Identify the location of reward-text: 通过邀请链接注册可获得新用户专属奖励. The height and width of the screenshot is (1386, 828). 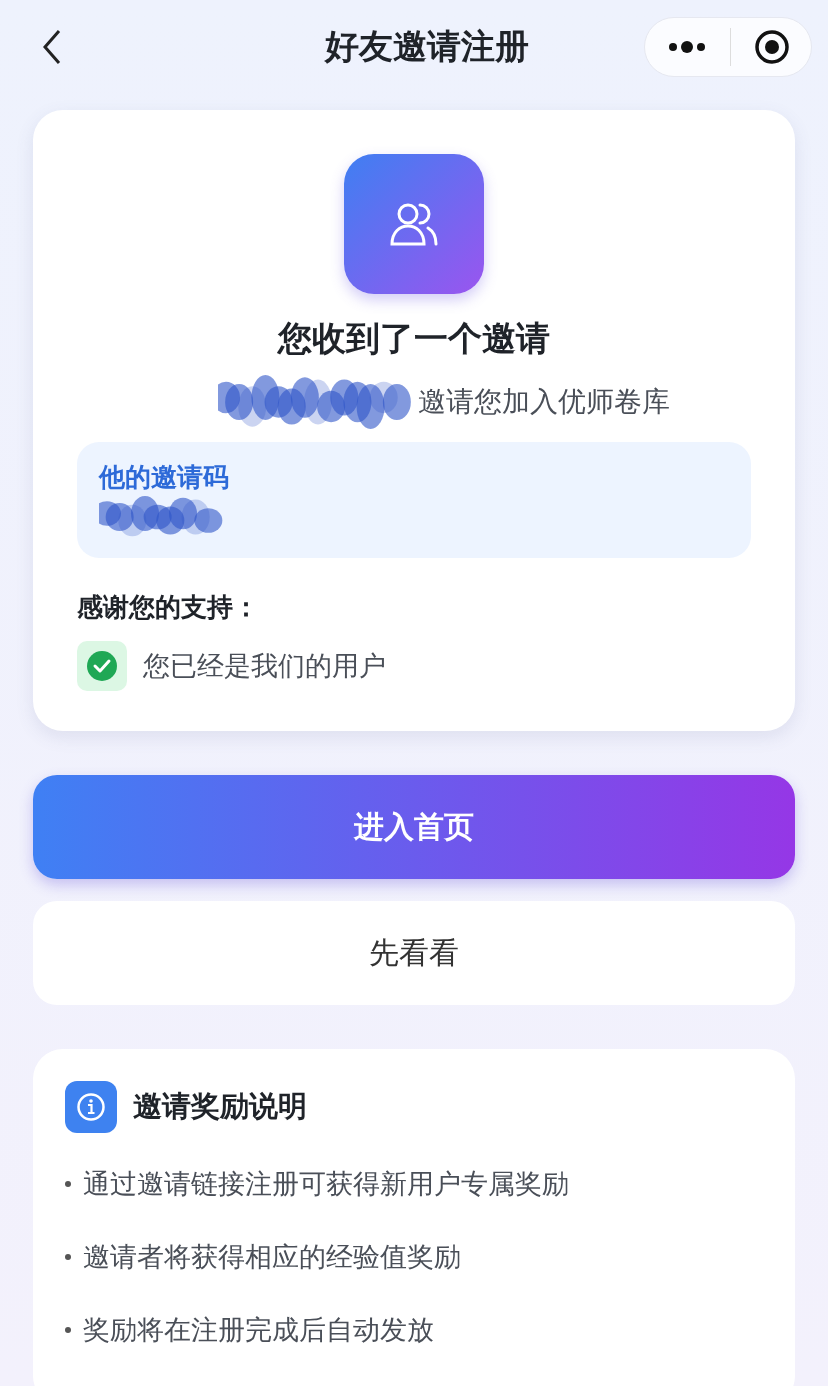
(326, 1183).